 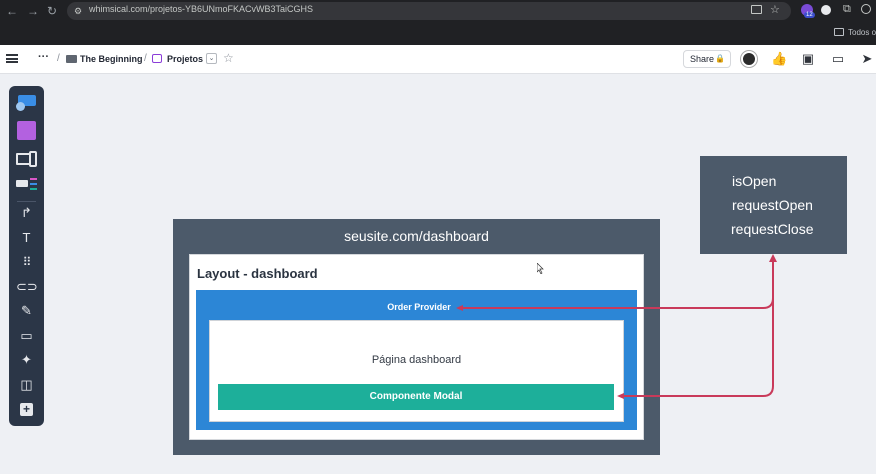 I want to click on connector-layer, so click(x=616, y=326).